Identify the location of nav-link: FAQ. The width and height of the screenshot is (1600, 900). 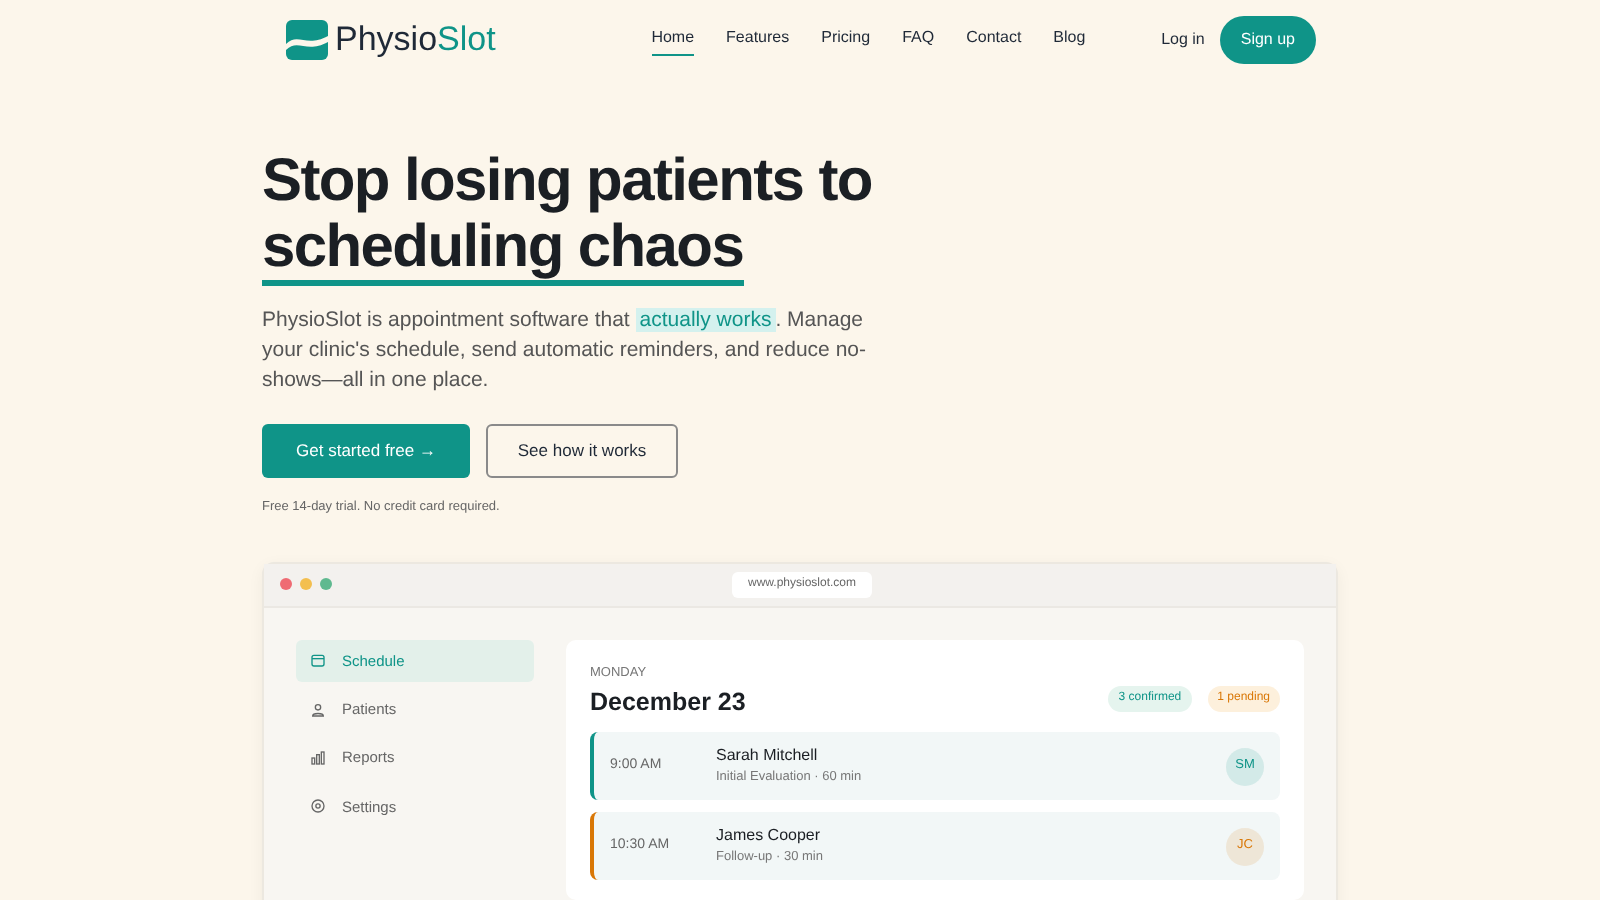
(918, 40).